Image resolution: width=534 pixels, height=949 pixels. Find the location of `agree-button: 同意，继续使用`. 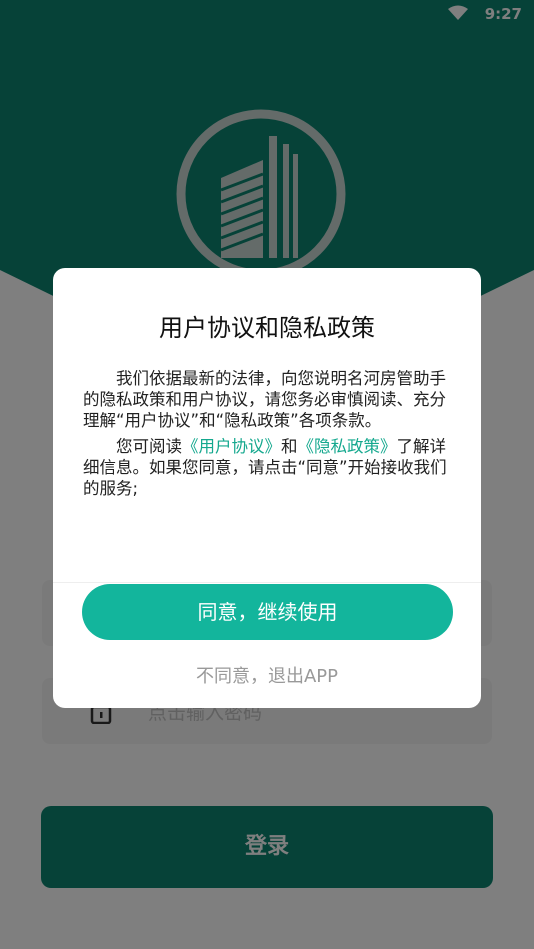

agree-button: 同意，继续使用 is located at coordinates (267, 612).